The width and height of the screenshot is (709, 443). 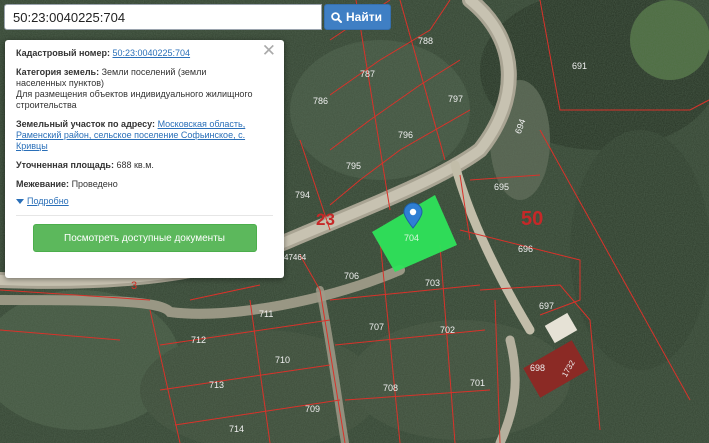 I want to click on parcel-707: 707, so click(x=376, y=327).